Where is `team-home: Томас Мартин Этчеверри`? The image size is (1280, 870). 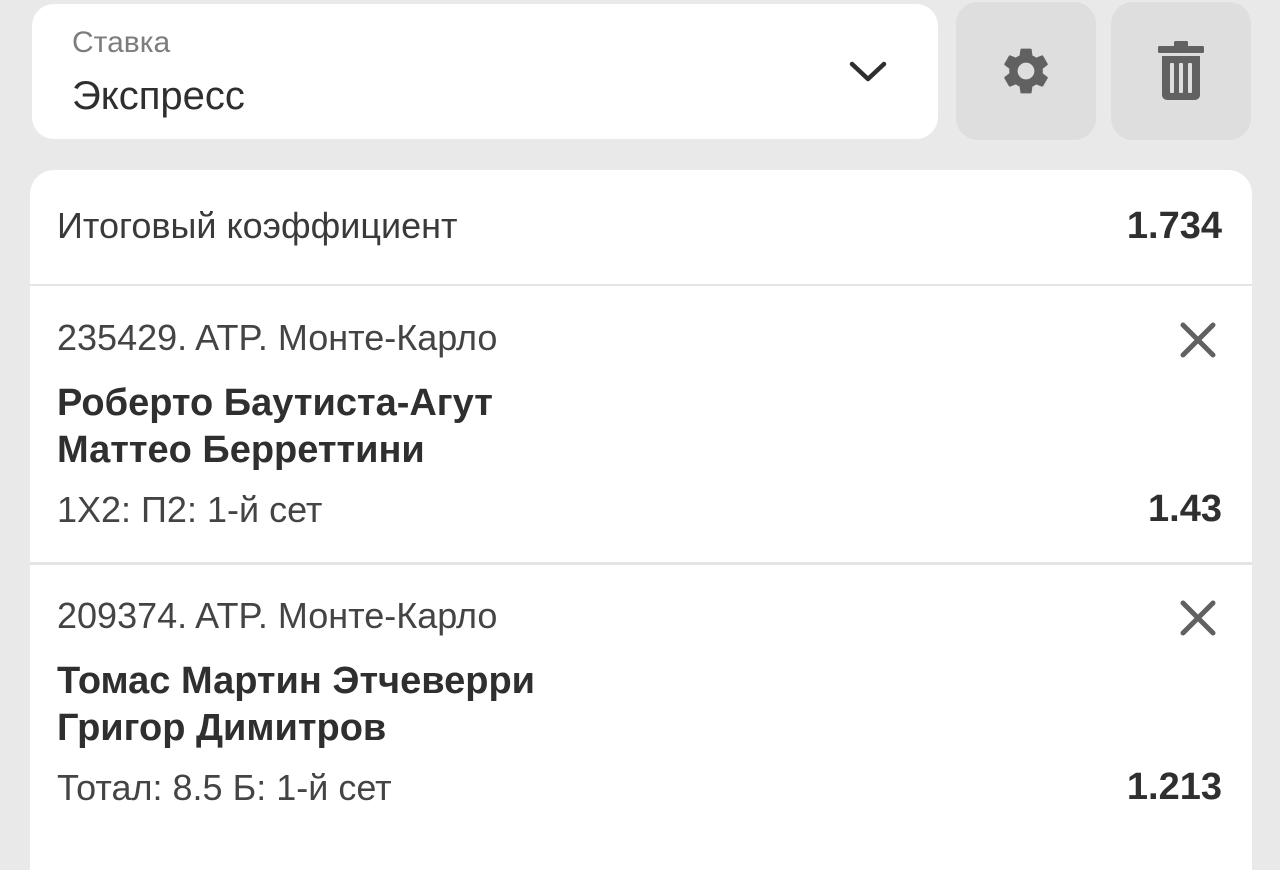 team-home: Томас Мартин Этчеверри is located at coordinates (296, 681).